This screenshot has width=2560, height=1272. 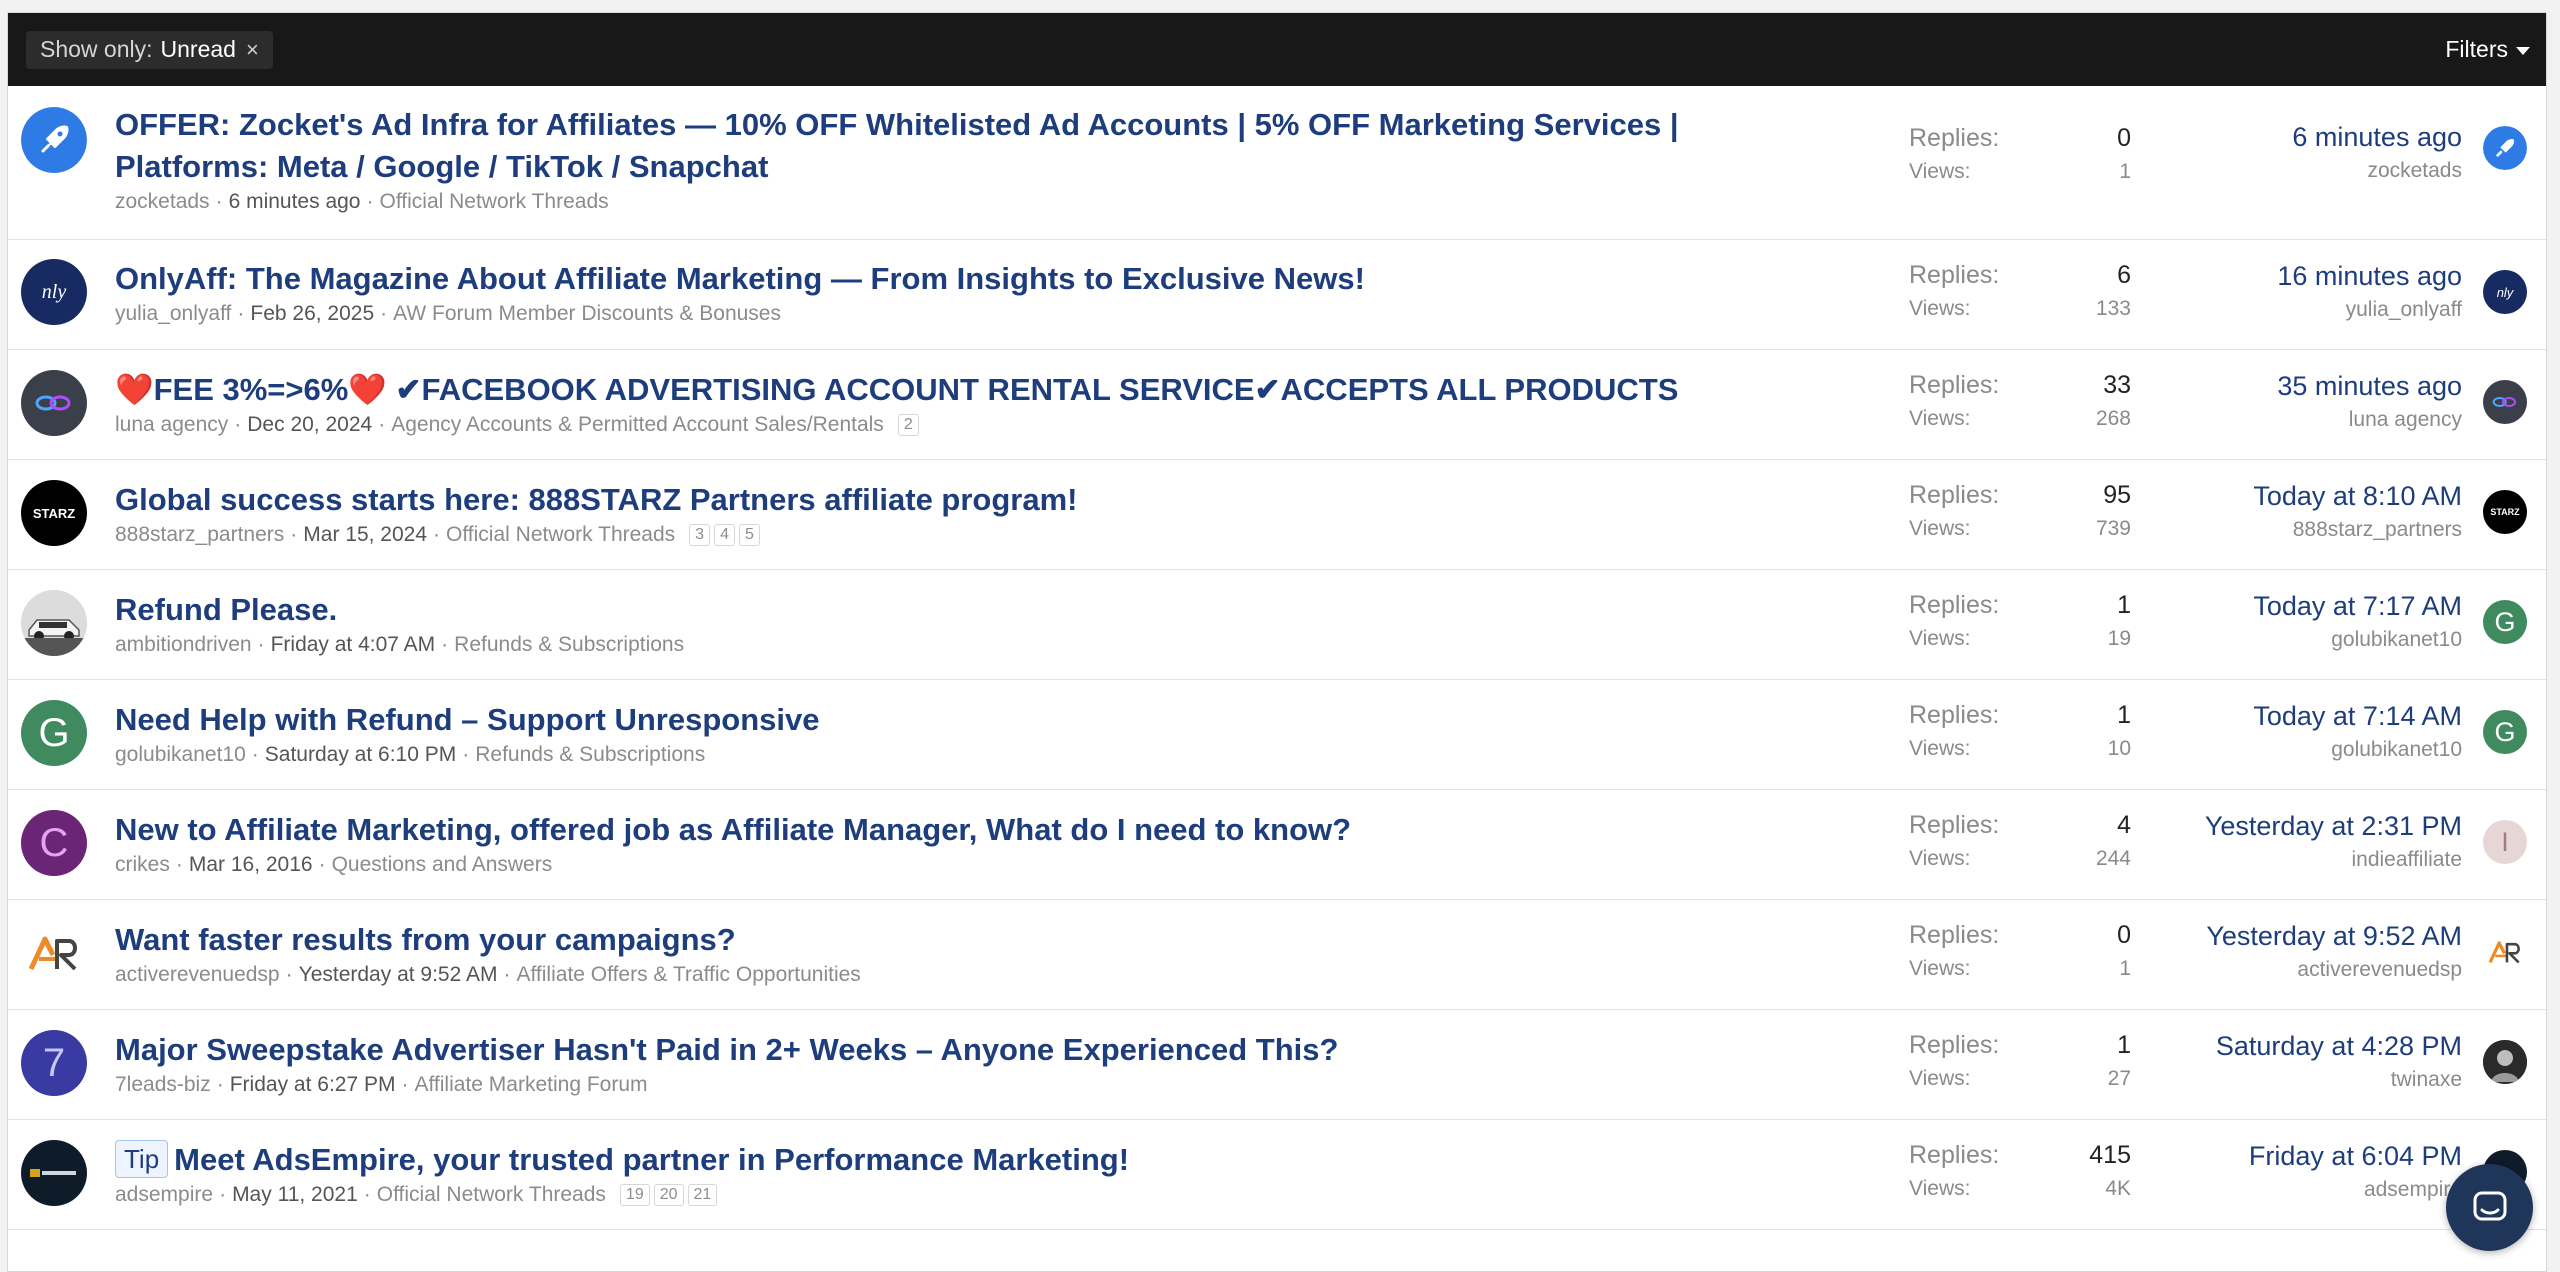 What do you see at coordinates (2377, 171) in the screenshot?
I see `last-post-user: zocketads` at bounding box center [2377, 171].